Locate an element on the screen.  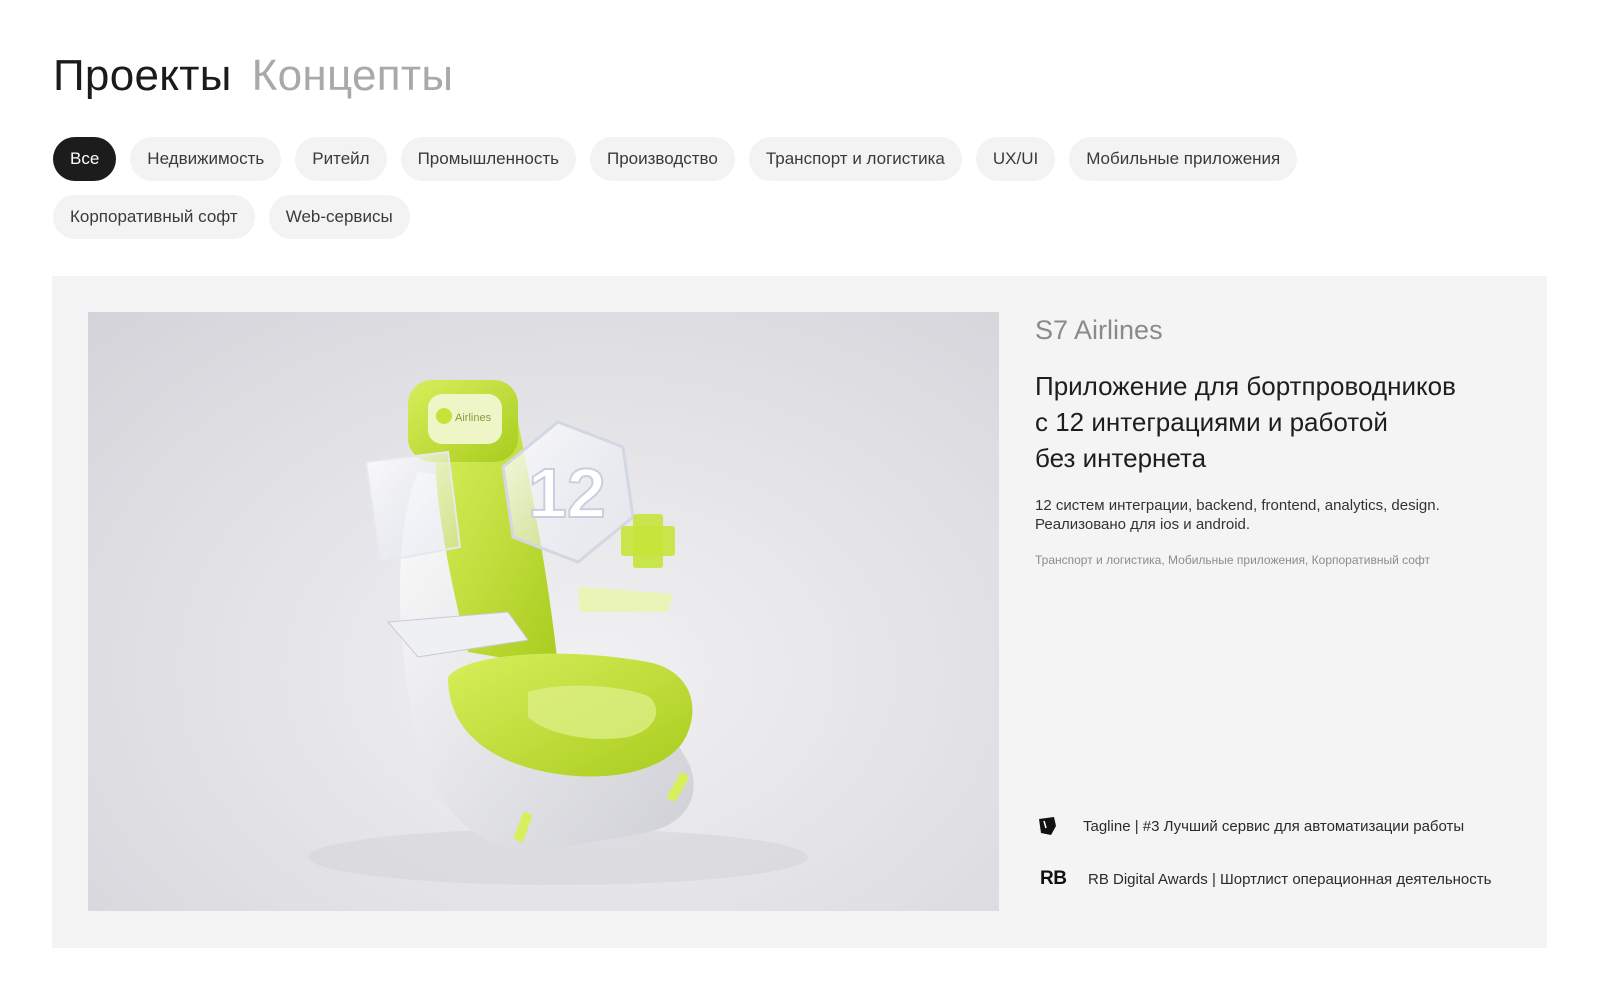
filter-chip-retail: Ритейл is located at coordinates (341, 159).